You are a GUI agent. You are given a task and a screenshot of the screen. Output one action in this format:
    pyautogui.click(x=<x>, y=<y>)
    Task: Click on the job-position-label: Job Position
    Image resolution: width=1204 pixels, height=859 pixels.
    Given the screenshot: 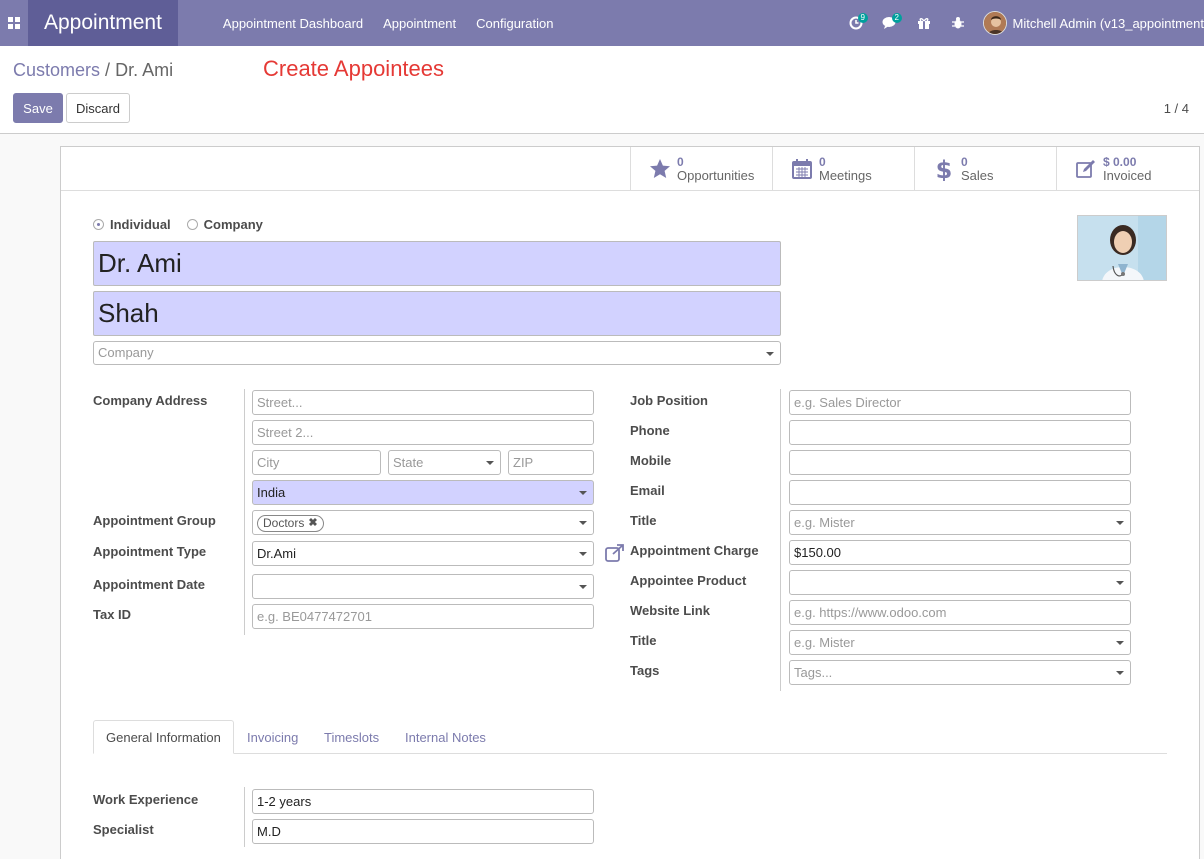 What is the action you would take?
    pyautogui.click(x=669, y=400)
    